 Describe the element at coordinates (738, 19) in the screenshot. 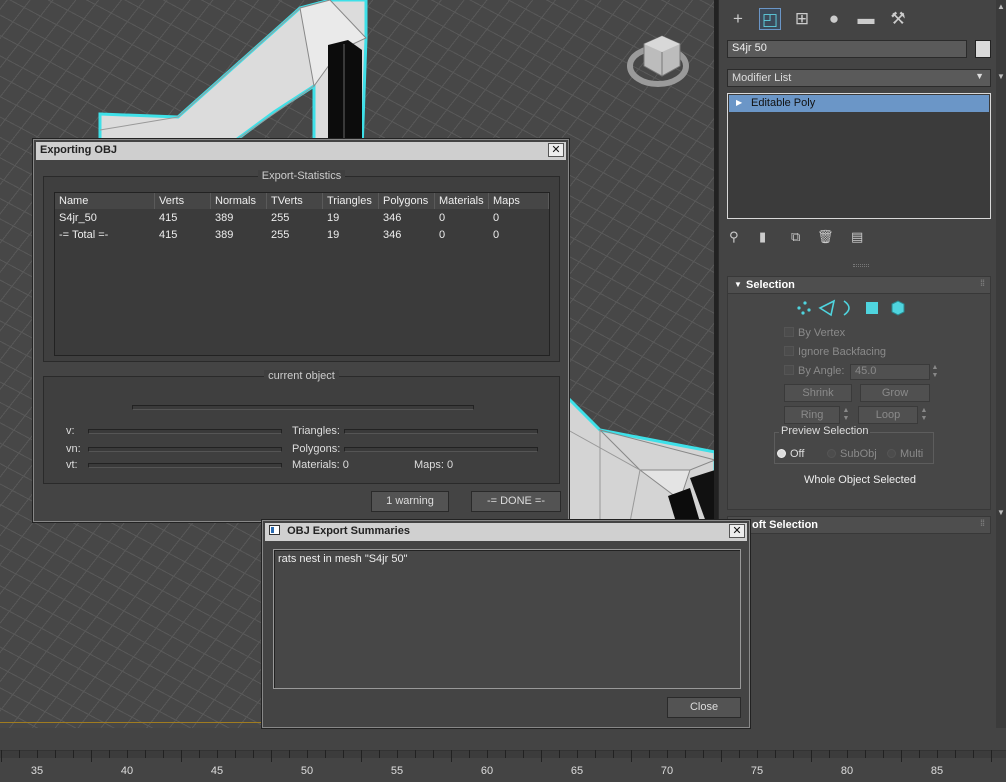

I see `create-icon: +` at that location.